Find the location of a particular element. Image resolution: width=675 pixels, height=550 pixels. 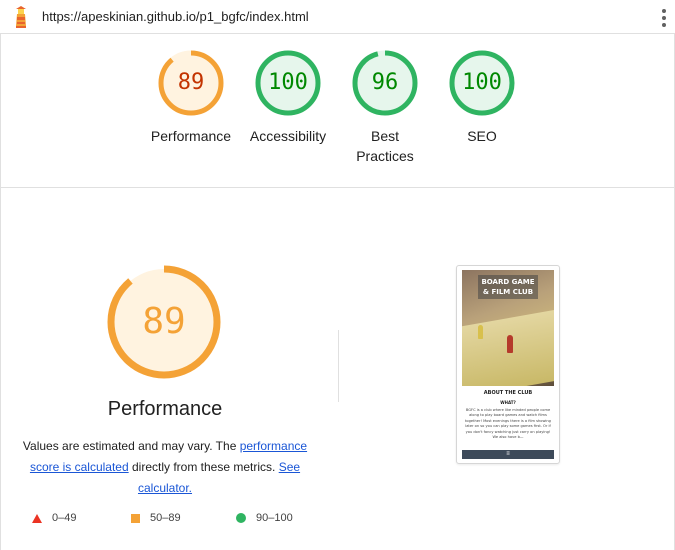

screenshot-subheading: WHAT? is located at coordinates (508, 402).